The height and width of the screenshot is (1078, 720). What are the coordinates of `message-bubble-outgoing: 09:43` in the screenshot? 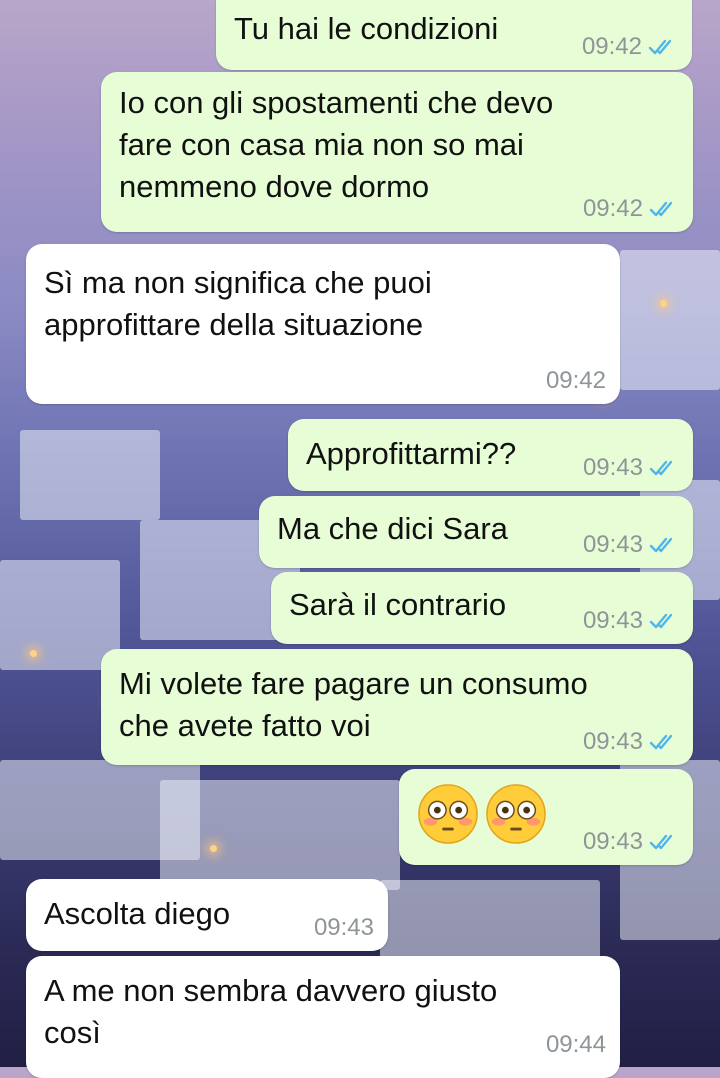 It's located at (546, 817).